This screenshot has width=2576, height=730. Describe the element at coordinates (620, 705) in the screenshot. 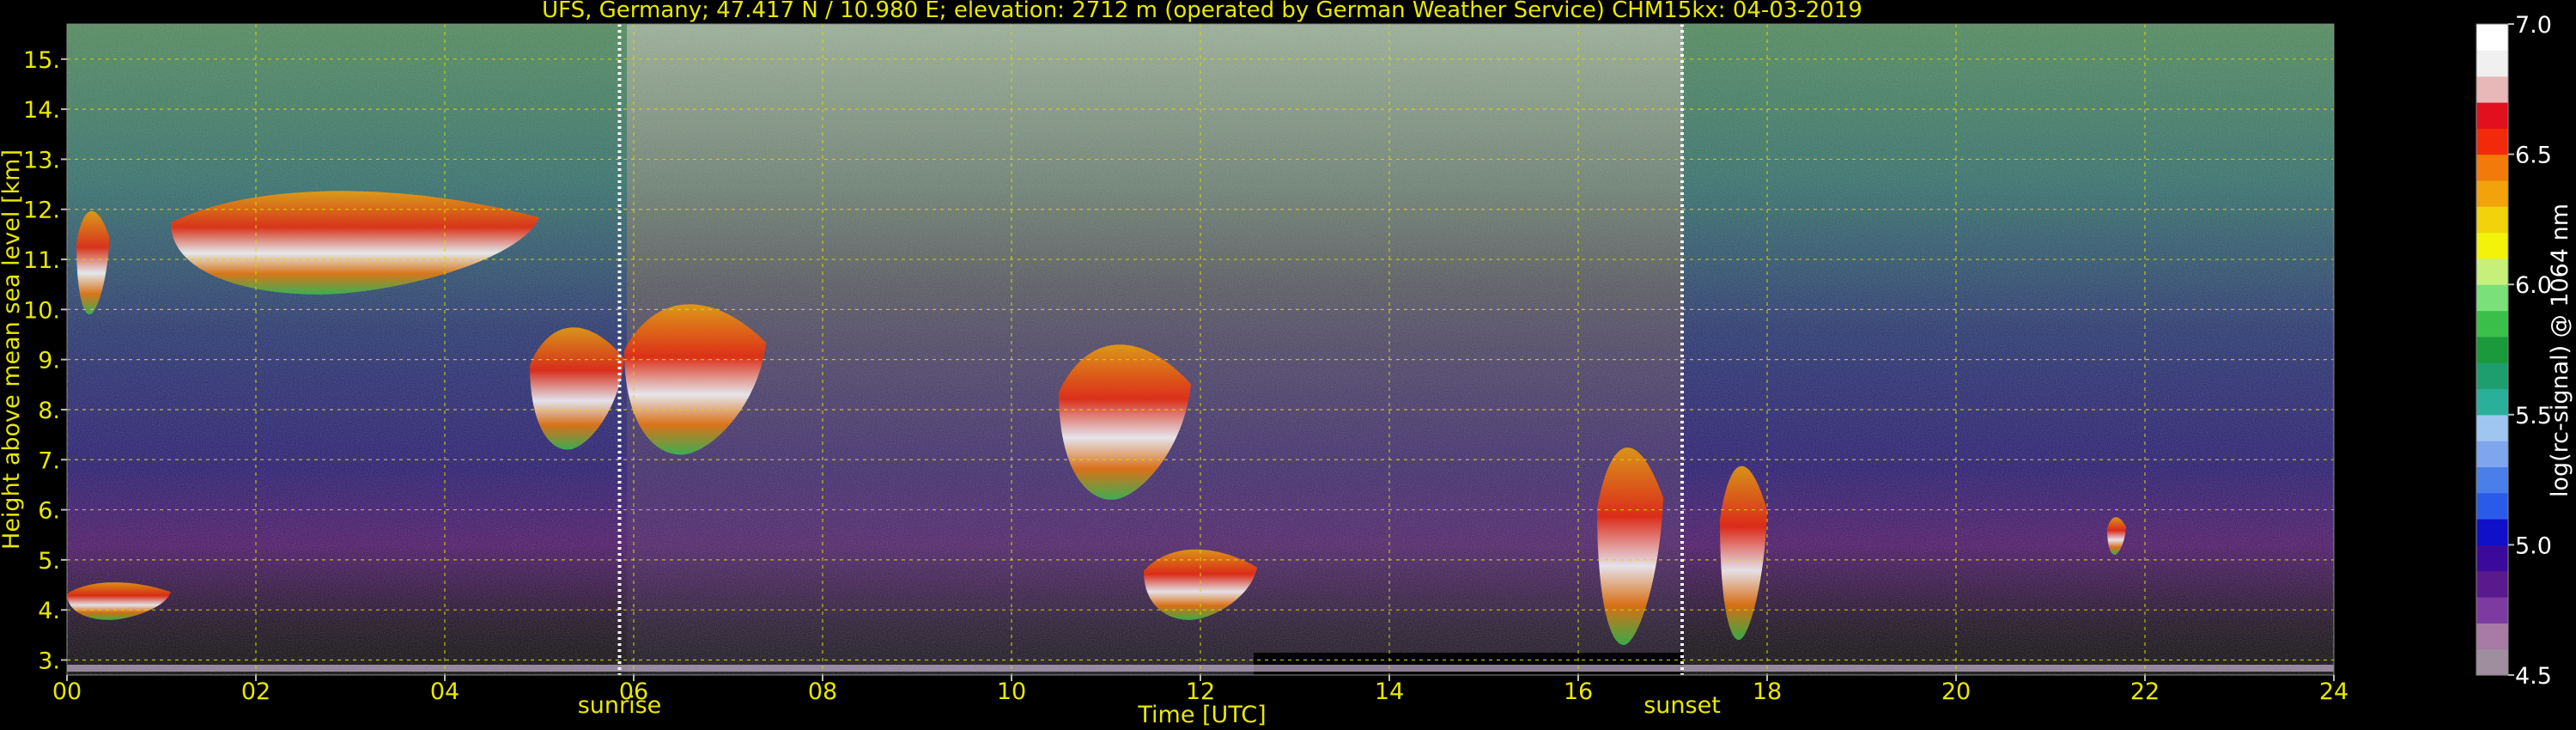

I see `sunrise-label: sunrise` at that location.